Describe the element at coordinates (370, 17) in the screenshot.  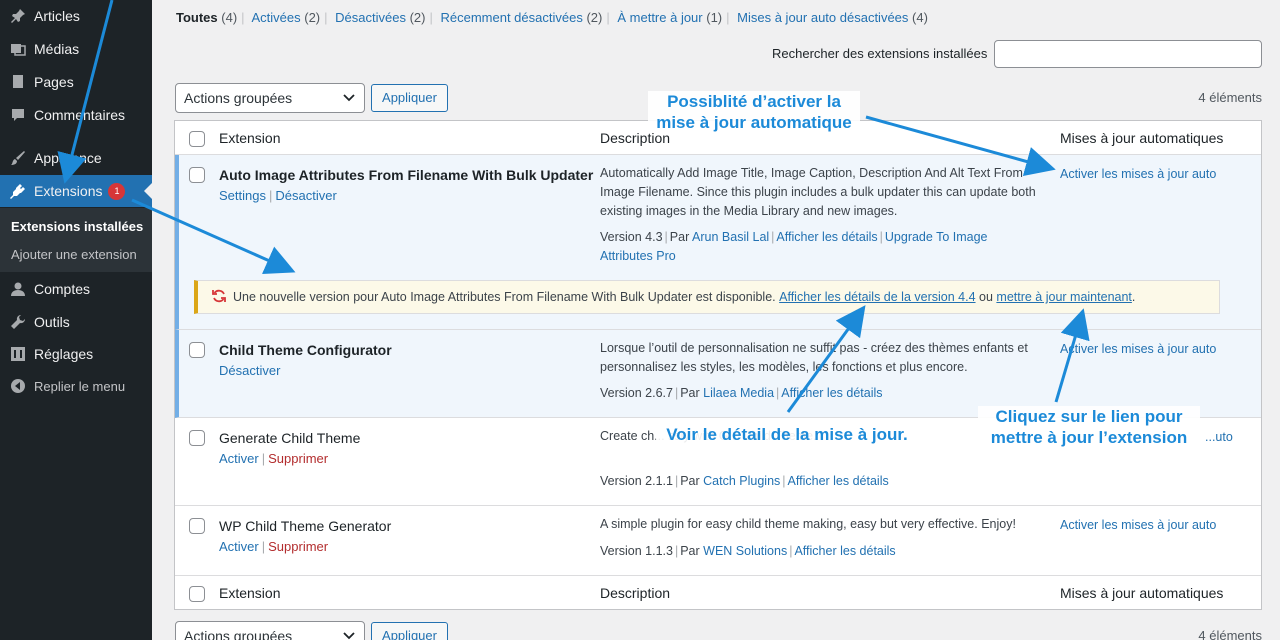
I see `filter-inactive: Désactivées` at that location.